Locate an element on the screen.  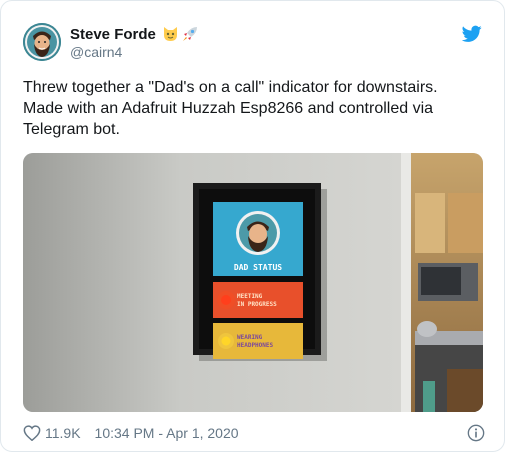
rocket-emoji-icon is located at coordinates (189, 34).